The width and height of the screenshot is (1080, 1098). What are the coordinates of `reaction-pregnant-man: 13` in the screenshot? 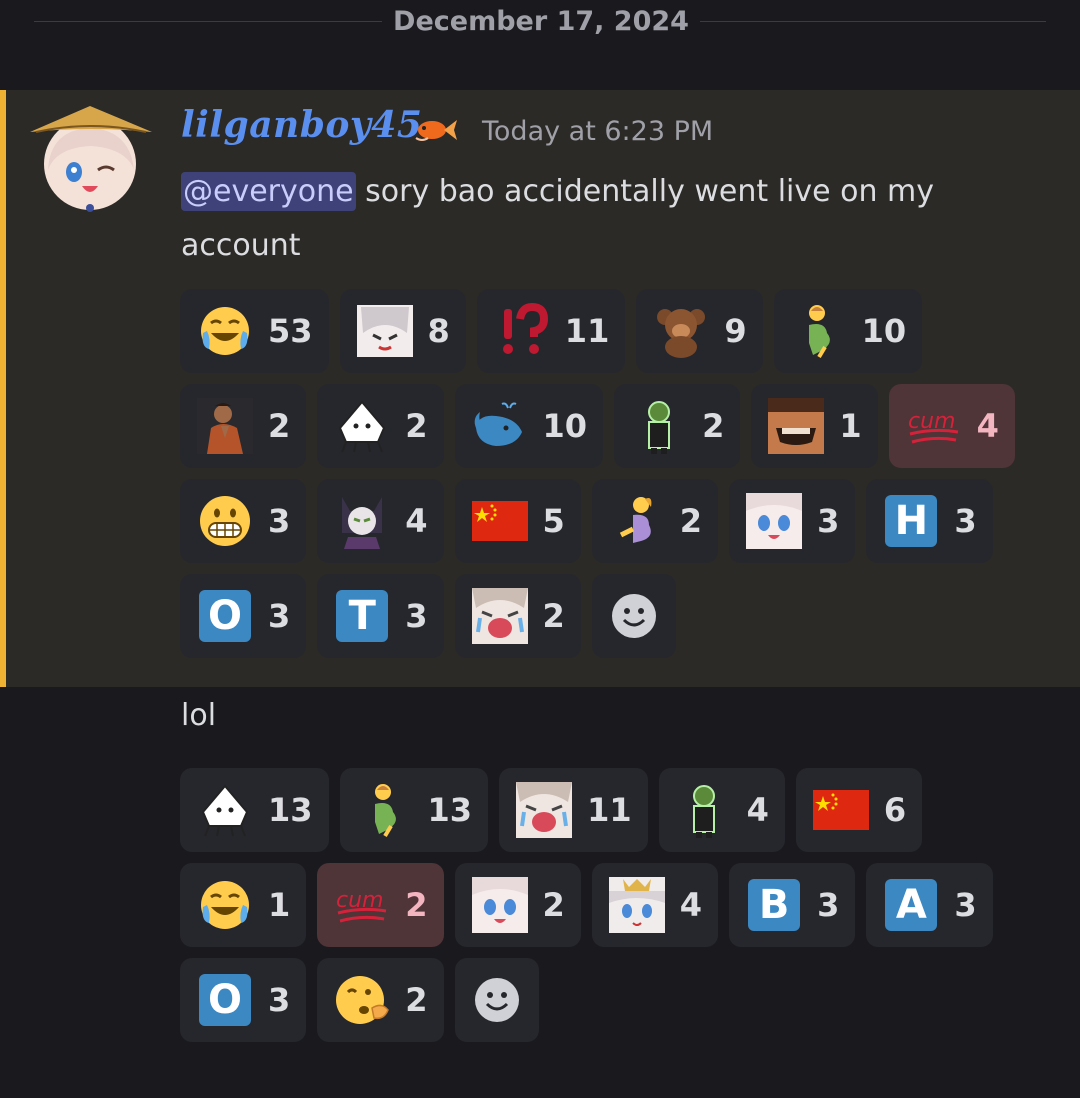 It's located at (414, 810).